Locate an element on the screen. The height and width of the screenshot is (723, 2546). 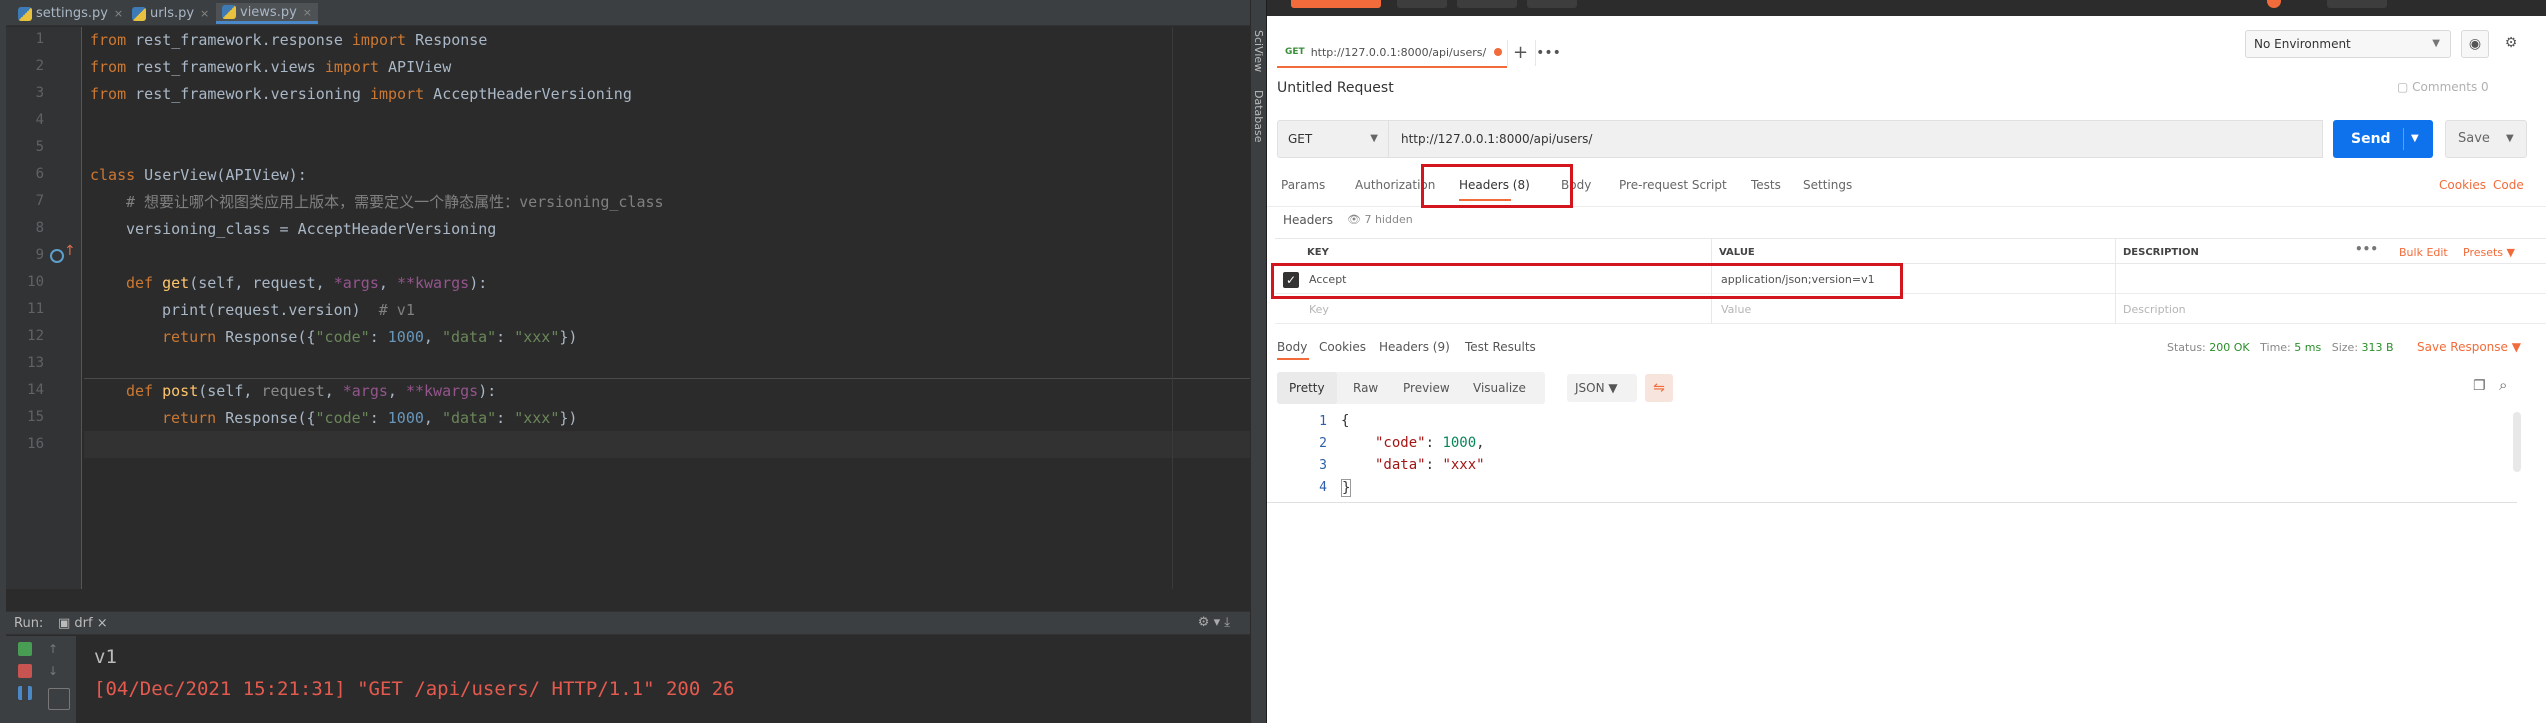
headers-label: Headers is located at coordinates (1308, 220).